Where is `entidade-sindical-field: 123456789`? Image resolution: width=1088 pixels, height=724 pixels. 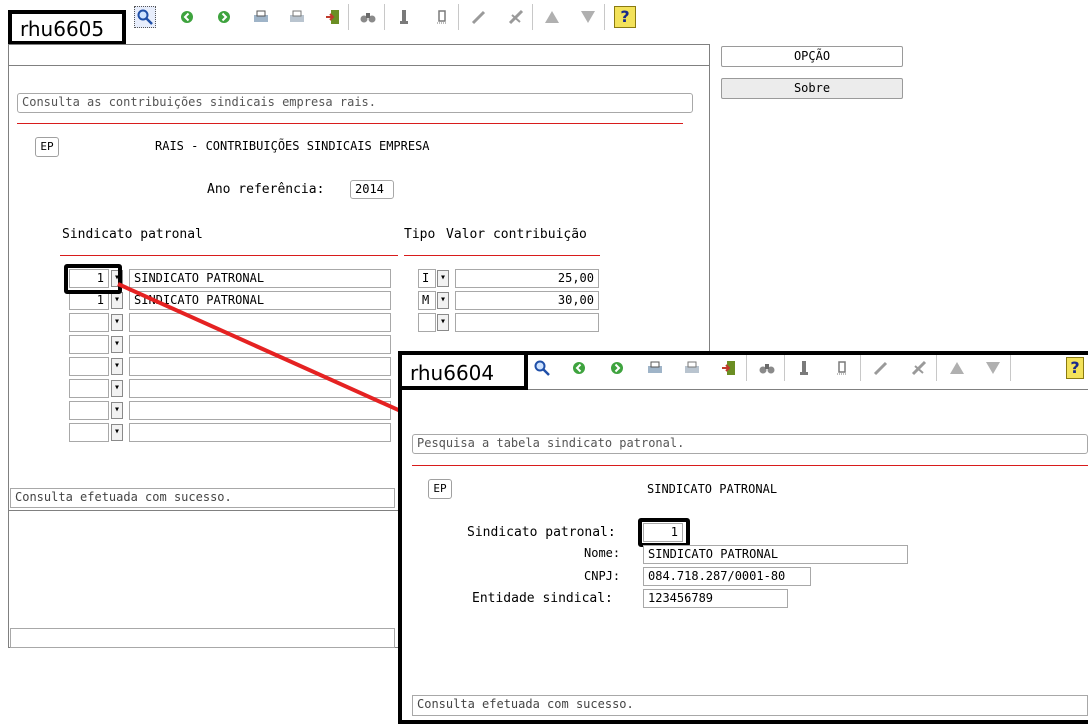 entidade-sindical-field: 123456789 is located at coordinates (715, 598).